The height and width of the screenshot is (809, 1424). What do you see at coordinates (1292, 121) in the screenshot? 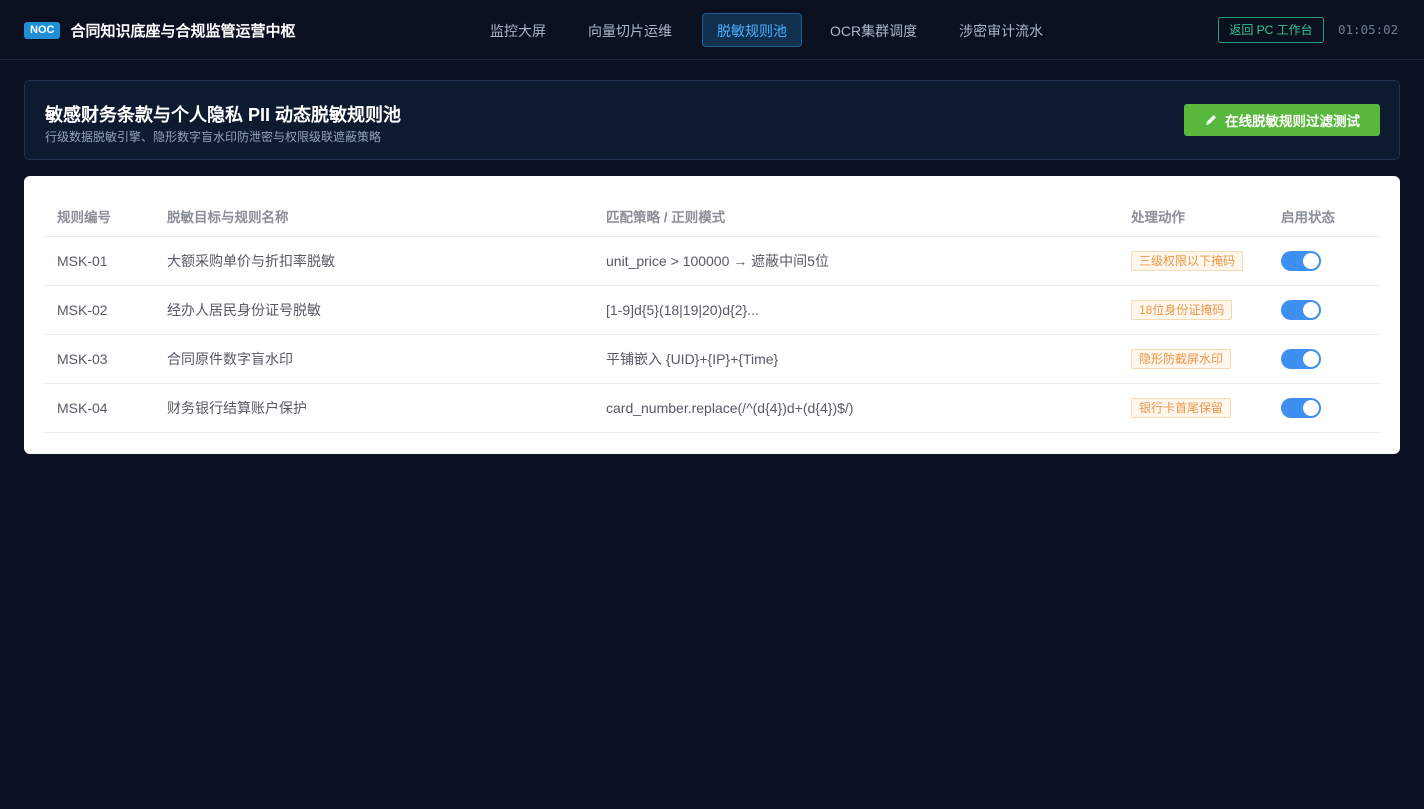
I see `test-button-label: 在线脱敏规则过滤测试` at bounding box center [1292, 121].